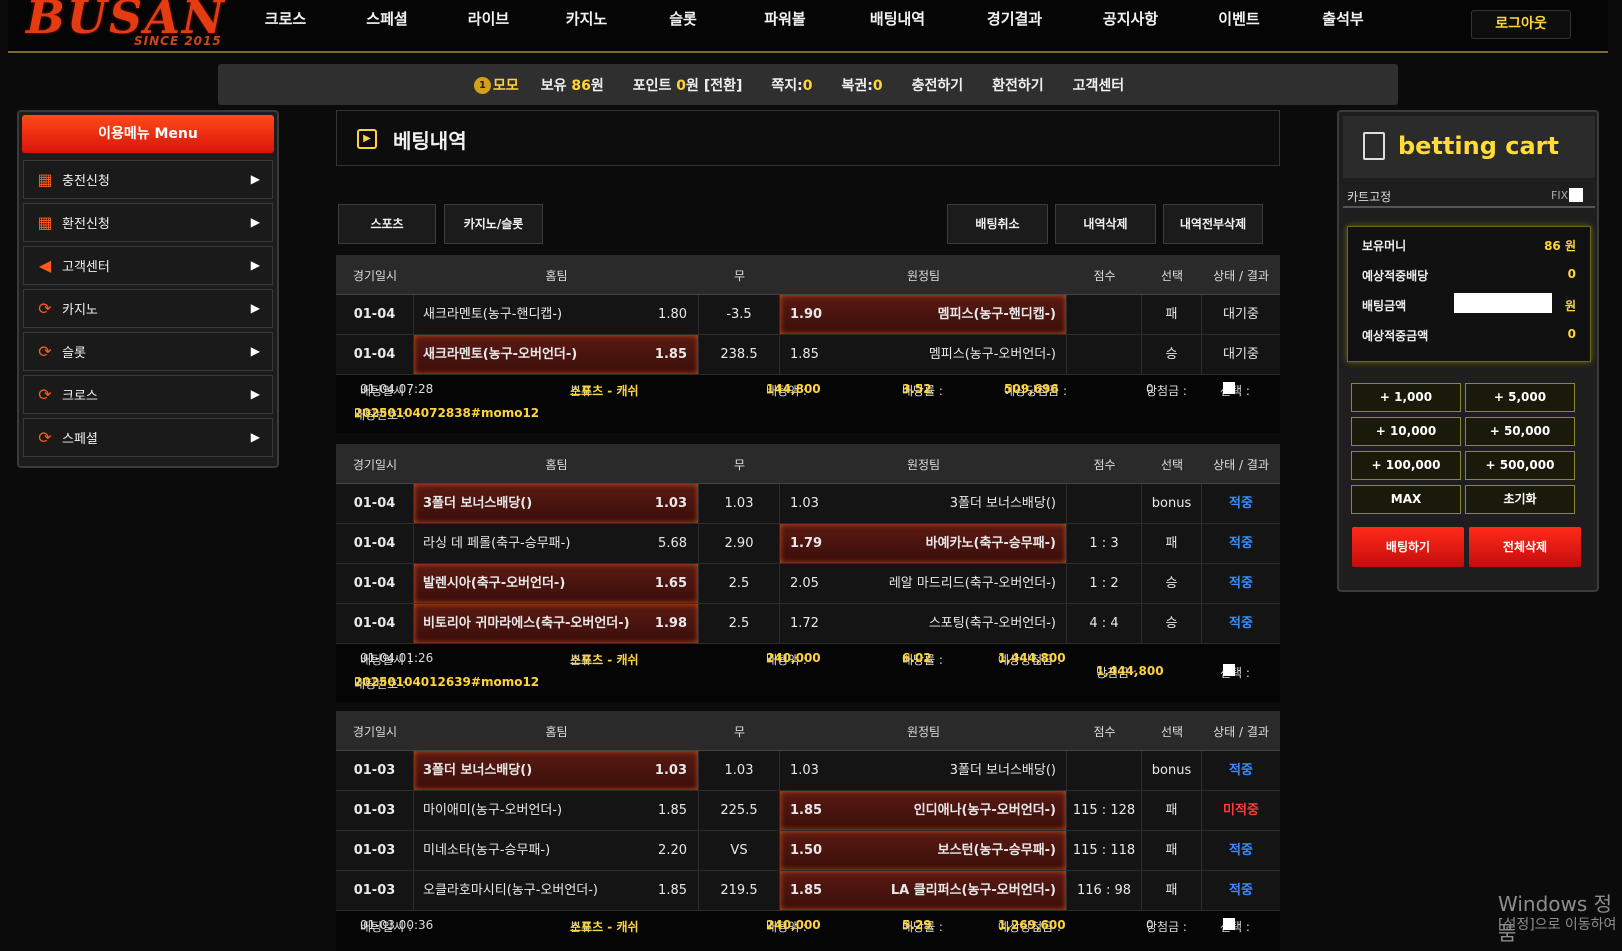 The width and height of the screenshot is (1622, 951). I want to click on home-team-cell: 발렌시아(축구-오버언더-) 1.65, so click(556, 583).